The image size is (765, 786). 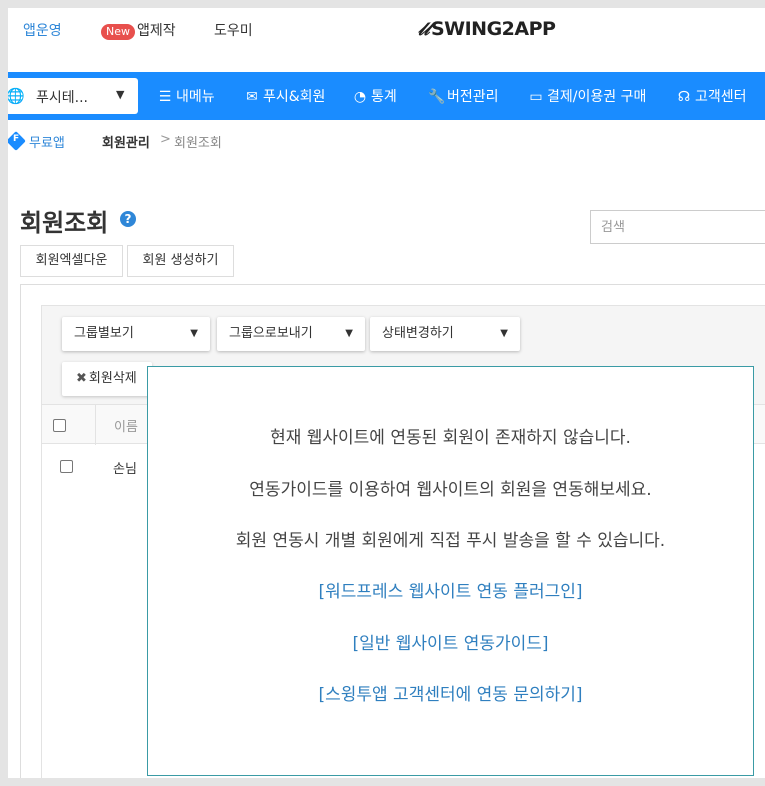 What do you see at coordinates (233, 30) in the screenshot?
I see `tab-help: 도우미` at bounding box center [233, 30].